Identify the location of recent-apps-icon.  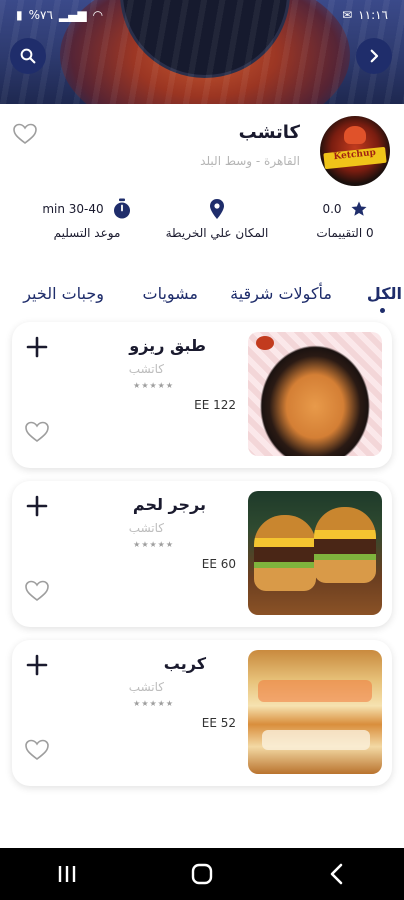
(67, 874).